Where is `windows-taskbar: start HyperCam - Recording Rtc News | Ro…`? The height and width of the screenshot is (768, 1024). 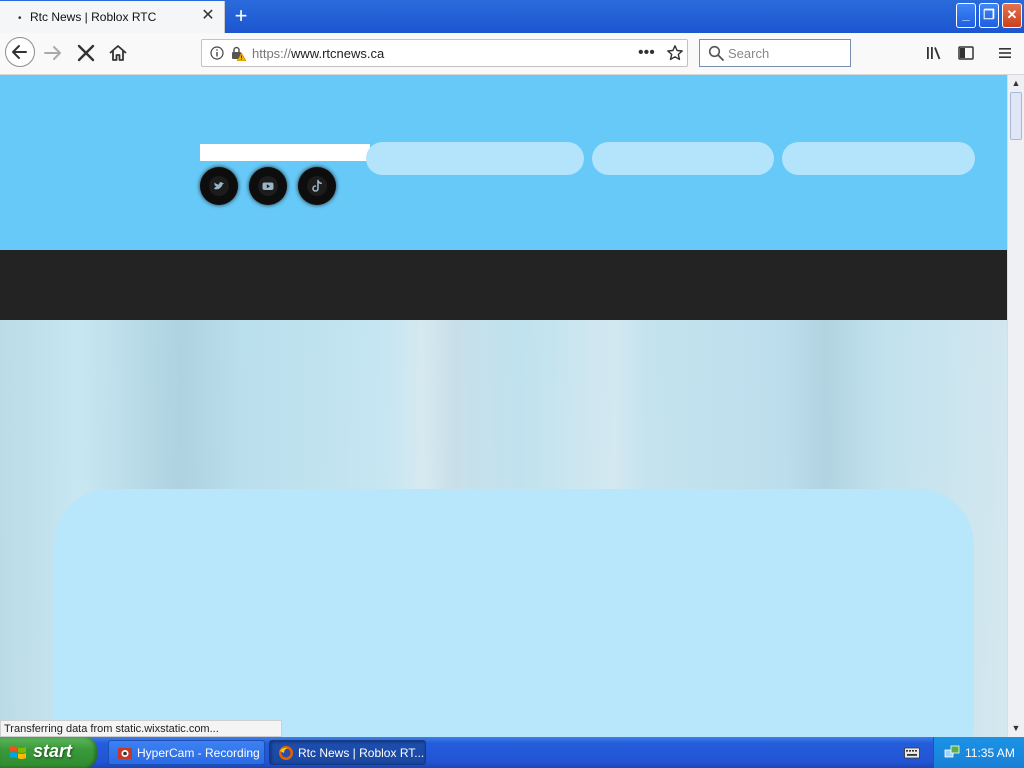 windows-taskbar: start HyperCam - Recording Rtc News | Ro… is located at coordinates (512, 752).